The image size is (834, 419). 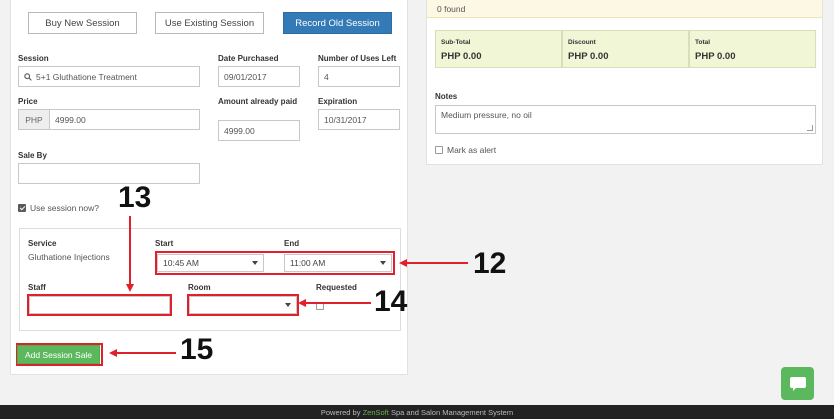 What do you see at coordinates (292, 243) in the screenshot?
I see `end-label: End` at bounding box center [292, 243].